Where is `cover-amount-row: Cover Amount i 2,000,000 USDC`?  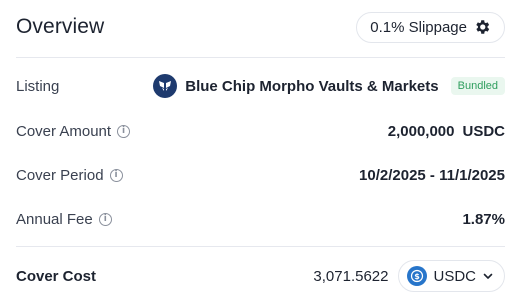
cover-amount-row: Cover Amount i 2,000,000 USDC is located at coordinates (260, 131).